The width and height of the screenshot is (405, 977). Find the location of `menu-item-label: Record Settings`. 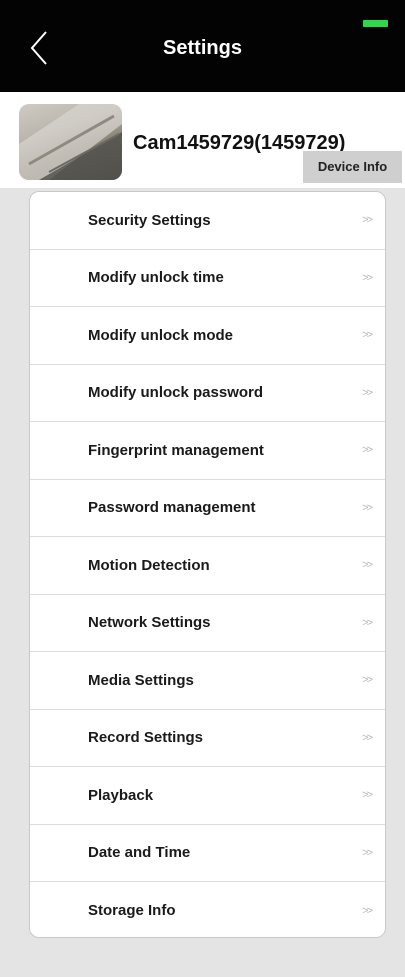

menu-item-label: Record Settings is located at coordinates (146, 738).